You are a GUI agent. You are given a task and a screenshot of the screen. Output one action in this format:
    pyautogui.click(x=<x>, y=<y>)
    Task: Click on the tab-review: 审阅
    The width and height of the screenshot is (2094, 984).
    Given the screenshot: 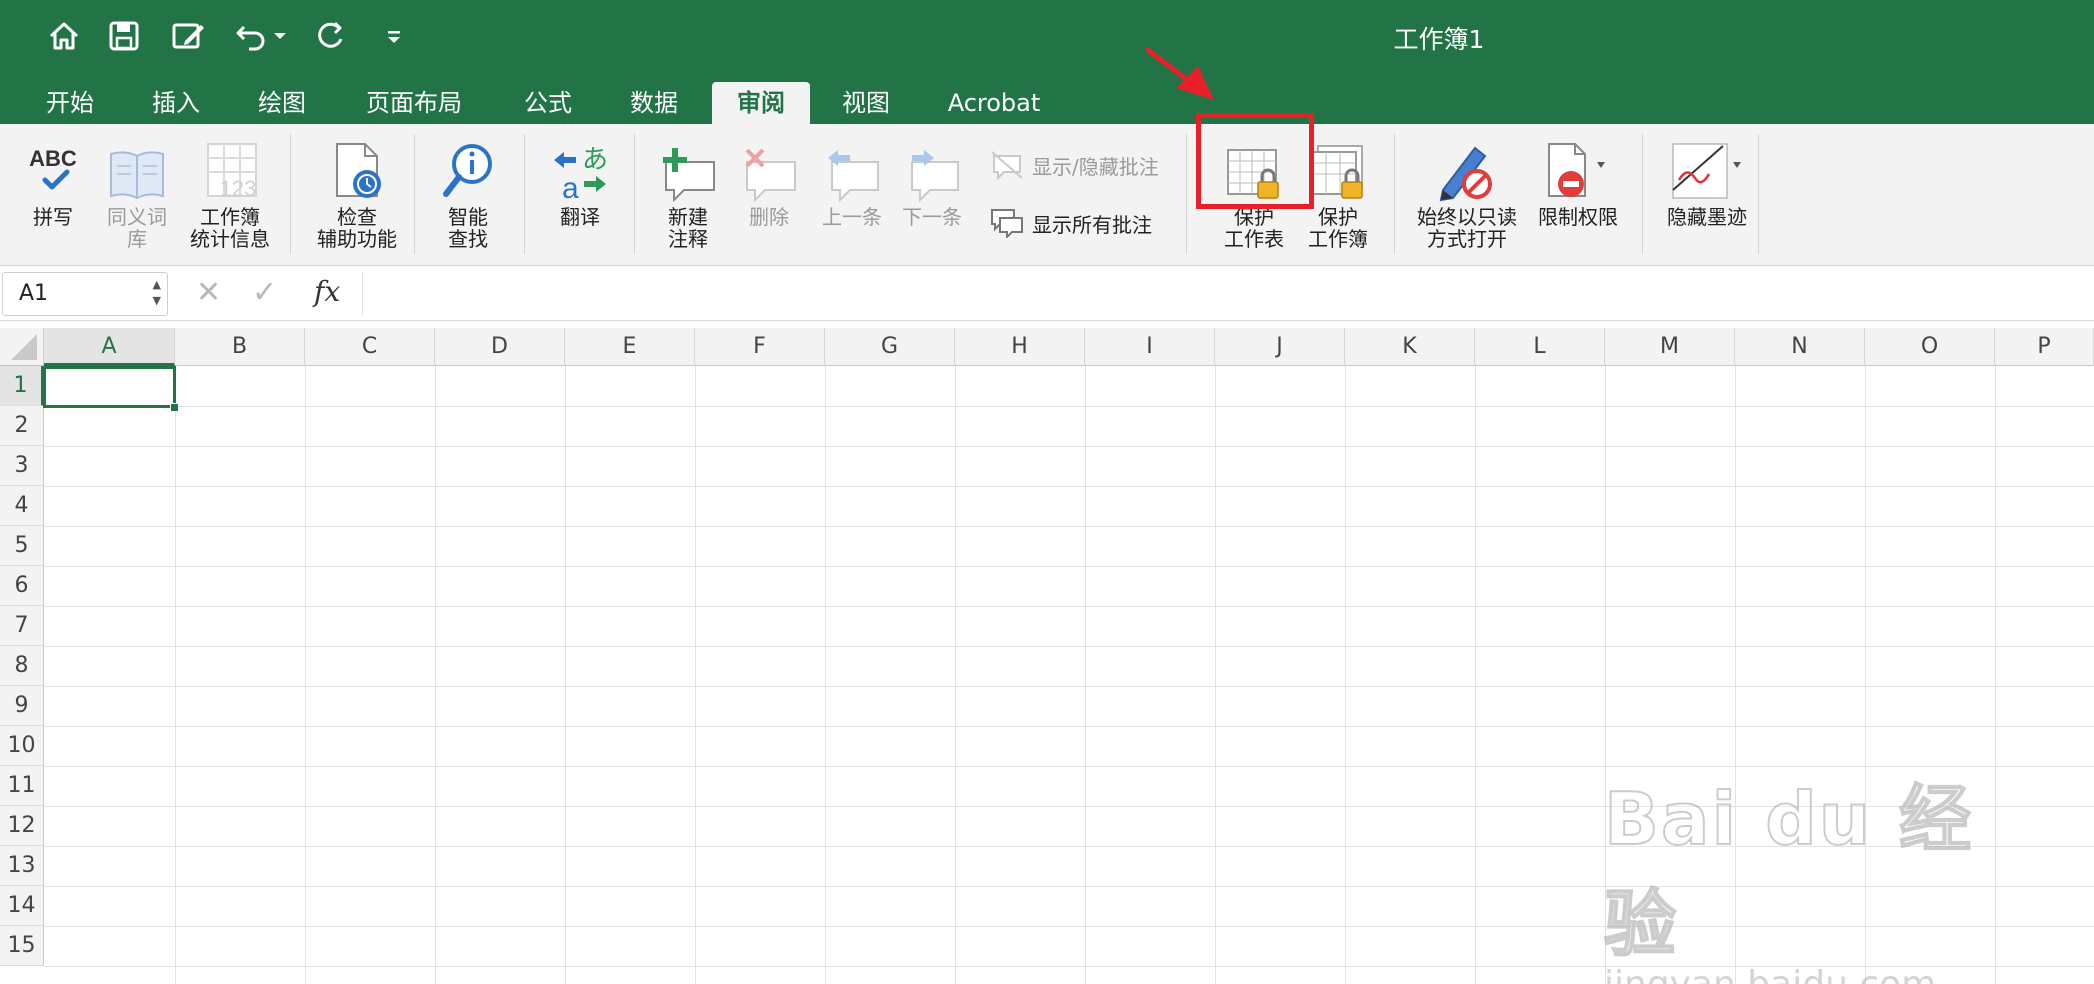 What is the action you would take?
    pyautogui.click(x=761, y=103)
    